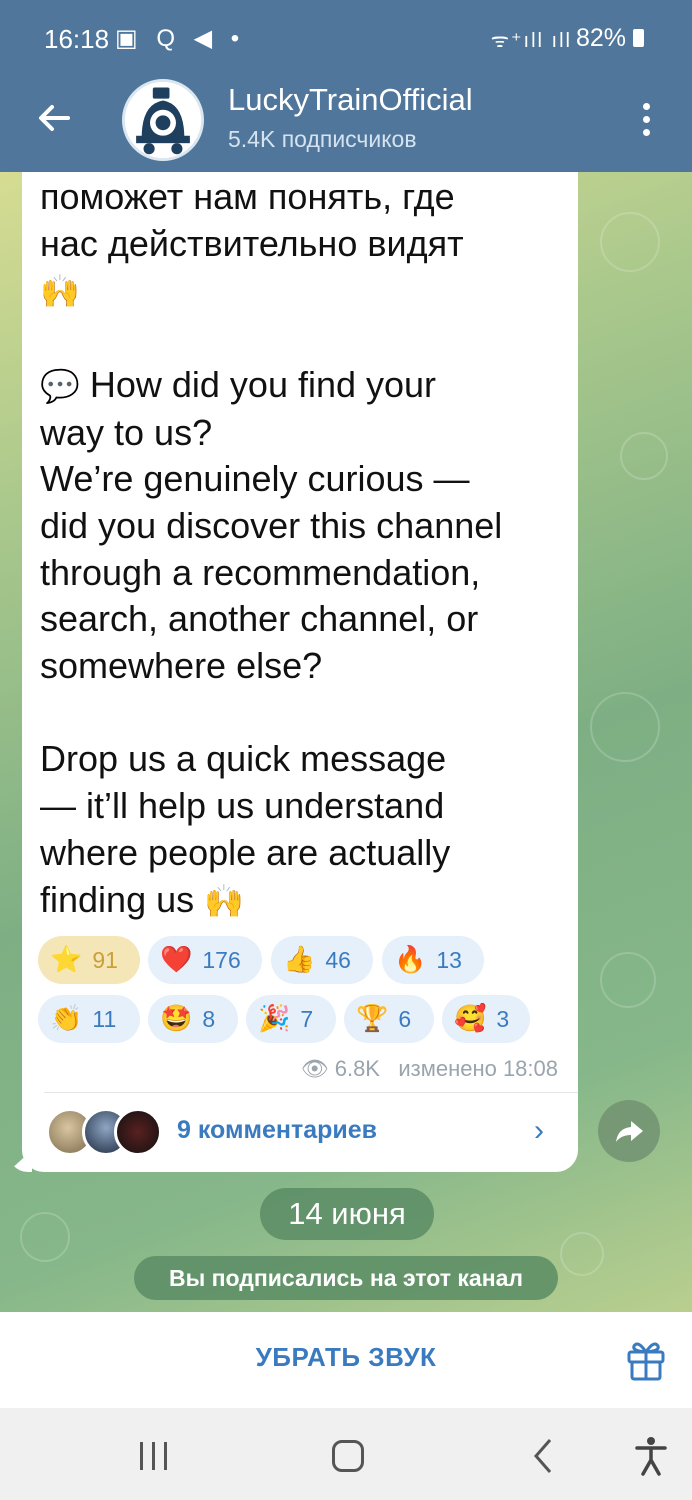 The image size is (692, 1500). What do you see at coordinates (346, 38) in the screenshot?
I see `status-bar: 16:18 ▣ Q ◀ • ᯤ⁺ıll ıll 82%` at bounding box center [346, 38].